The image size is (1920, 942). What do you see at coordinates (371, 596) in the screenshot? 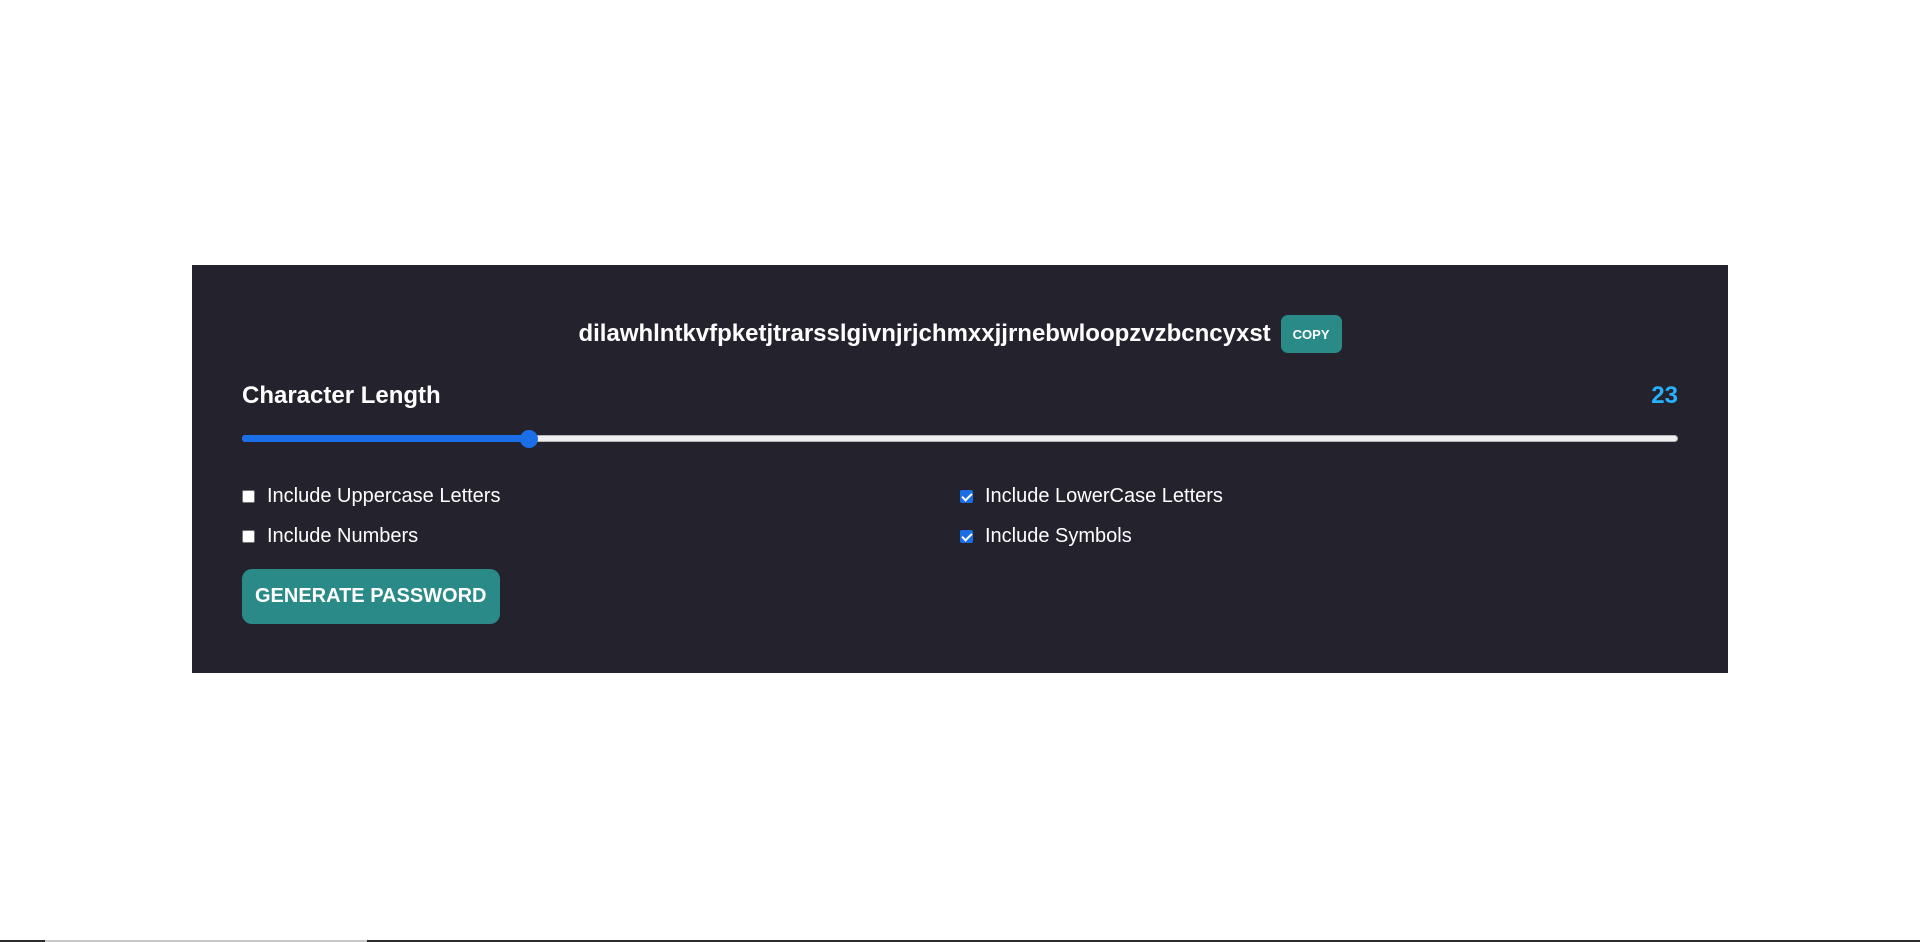
I see `generate-password-button: GENERATE PASSWORD` at bounding box center [371, 596].